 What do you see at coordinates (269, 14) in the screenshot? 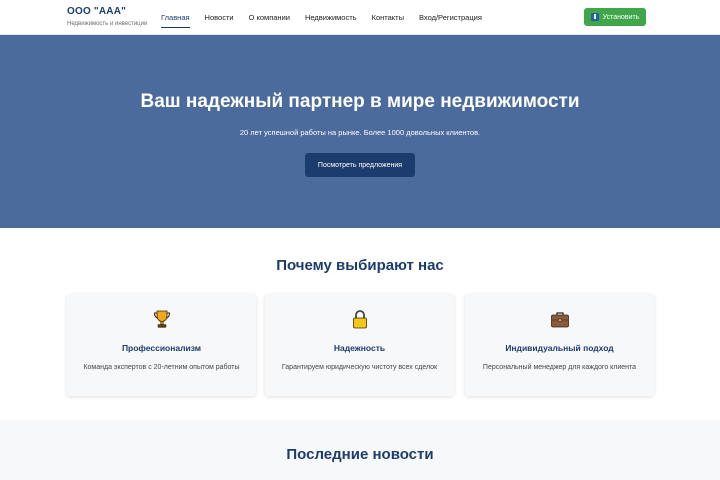
I see `nav-item-about: О компании` at bounding box center [269, 14].